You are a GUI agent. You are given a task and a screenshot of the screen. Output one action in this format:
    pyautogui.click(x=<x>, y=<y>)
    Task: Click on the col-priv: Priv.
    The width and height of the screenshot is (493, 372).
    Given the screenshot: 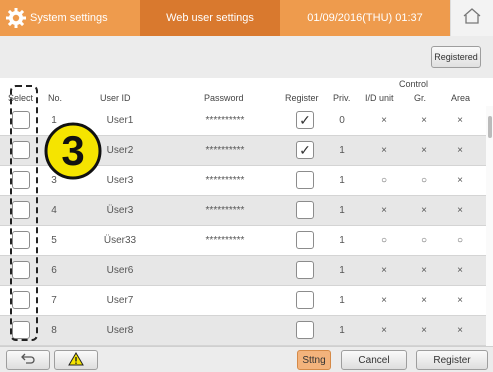 What is the action you would take?
    pyautogui.click(x=342, y=98)
    